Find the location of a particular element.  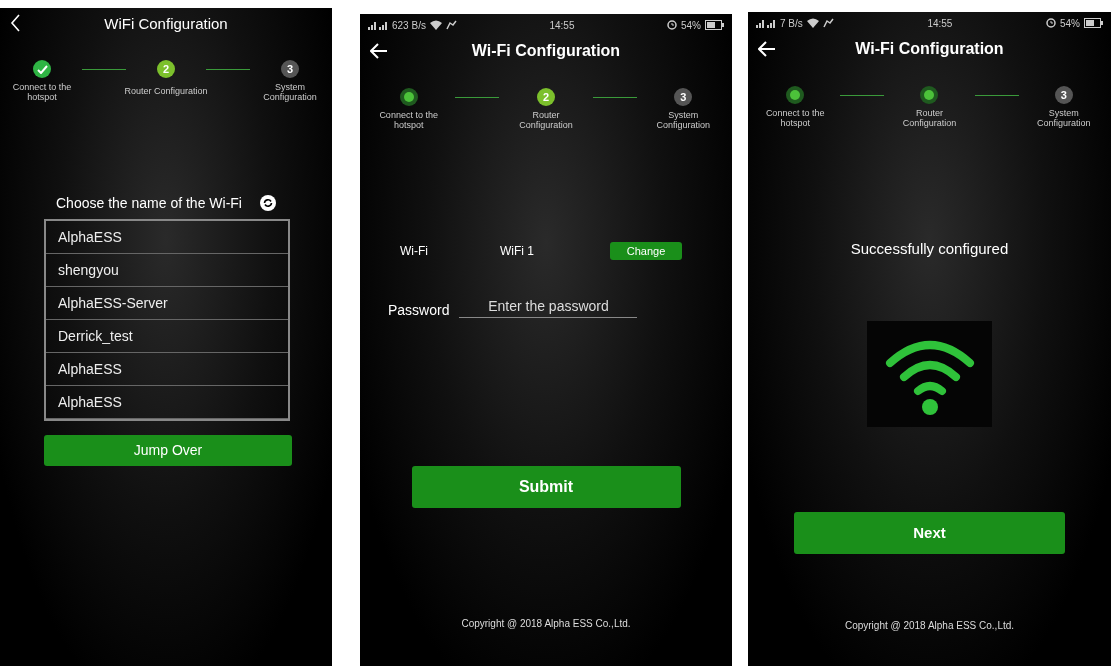

next-button: Next is located at coordinates (929, 532).